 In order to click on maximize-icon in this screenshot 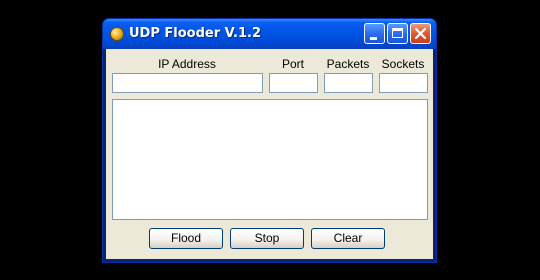, I will do `click(397, 33)`.